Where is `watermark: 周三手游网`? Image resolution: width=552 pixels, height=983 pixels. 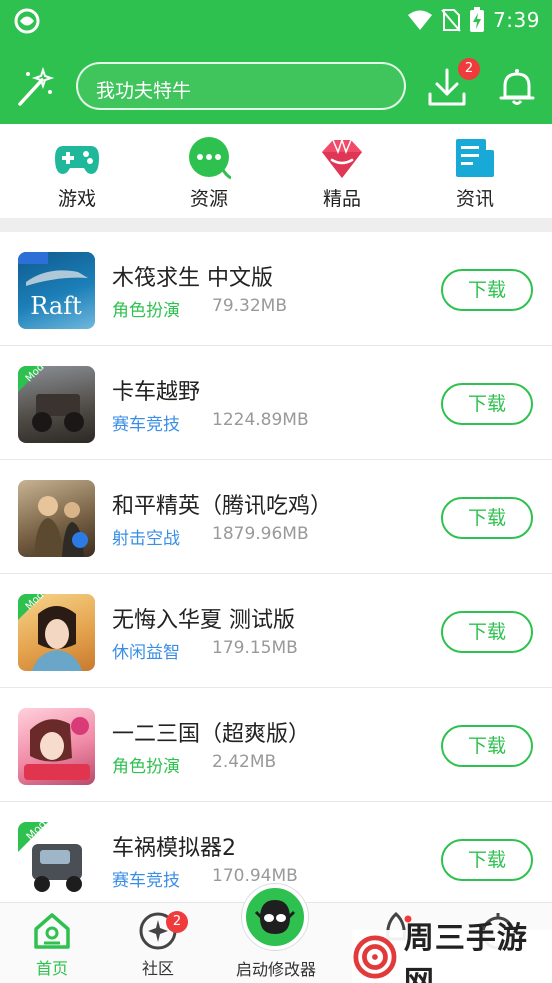 watermark: 周三手游网 is located at coordinates (452, 952).